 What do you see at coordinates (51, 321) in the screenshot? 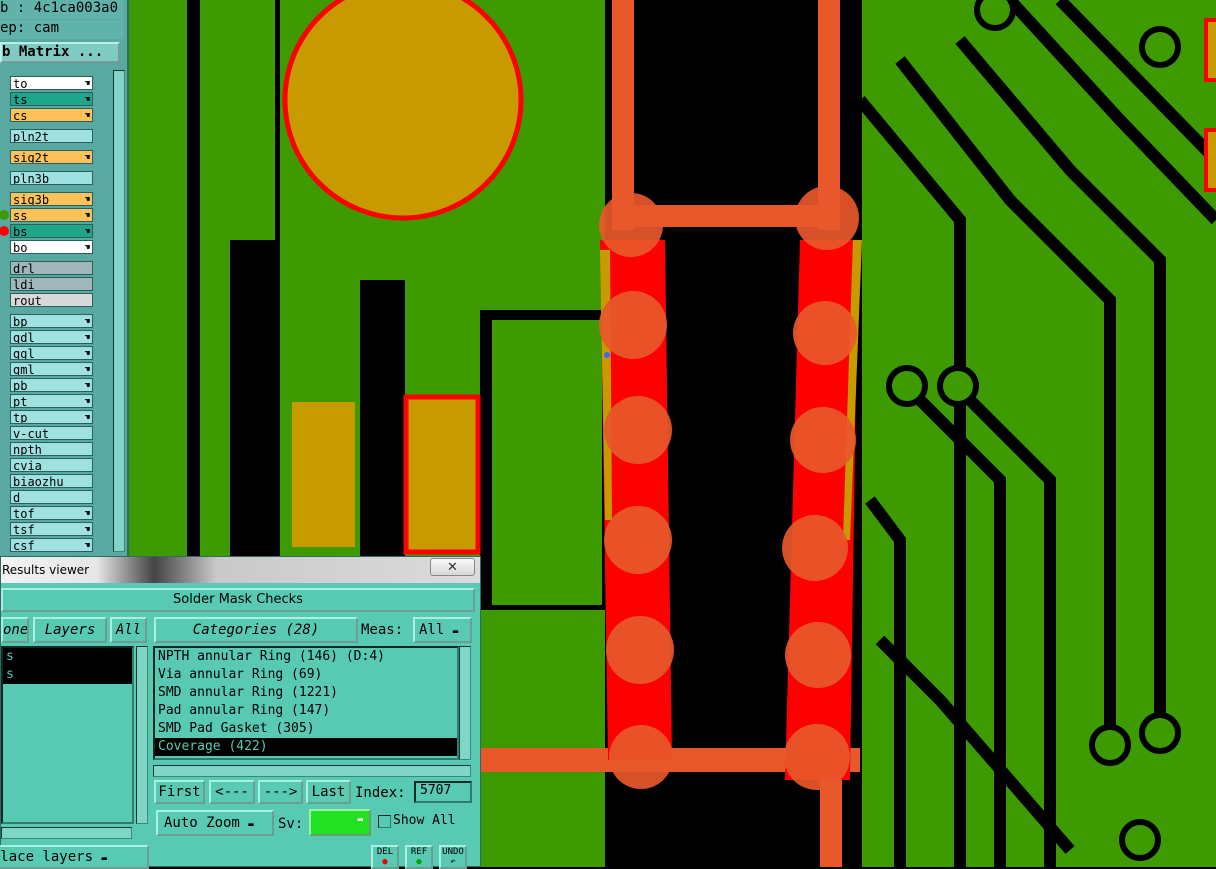
I see `layer-row-bp: bp ☚` at bounding box center [51, 321].